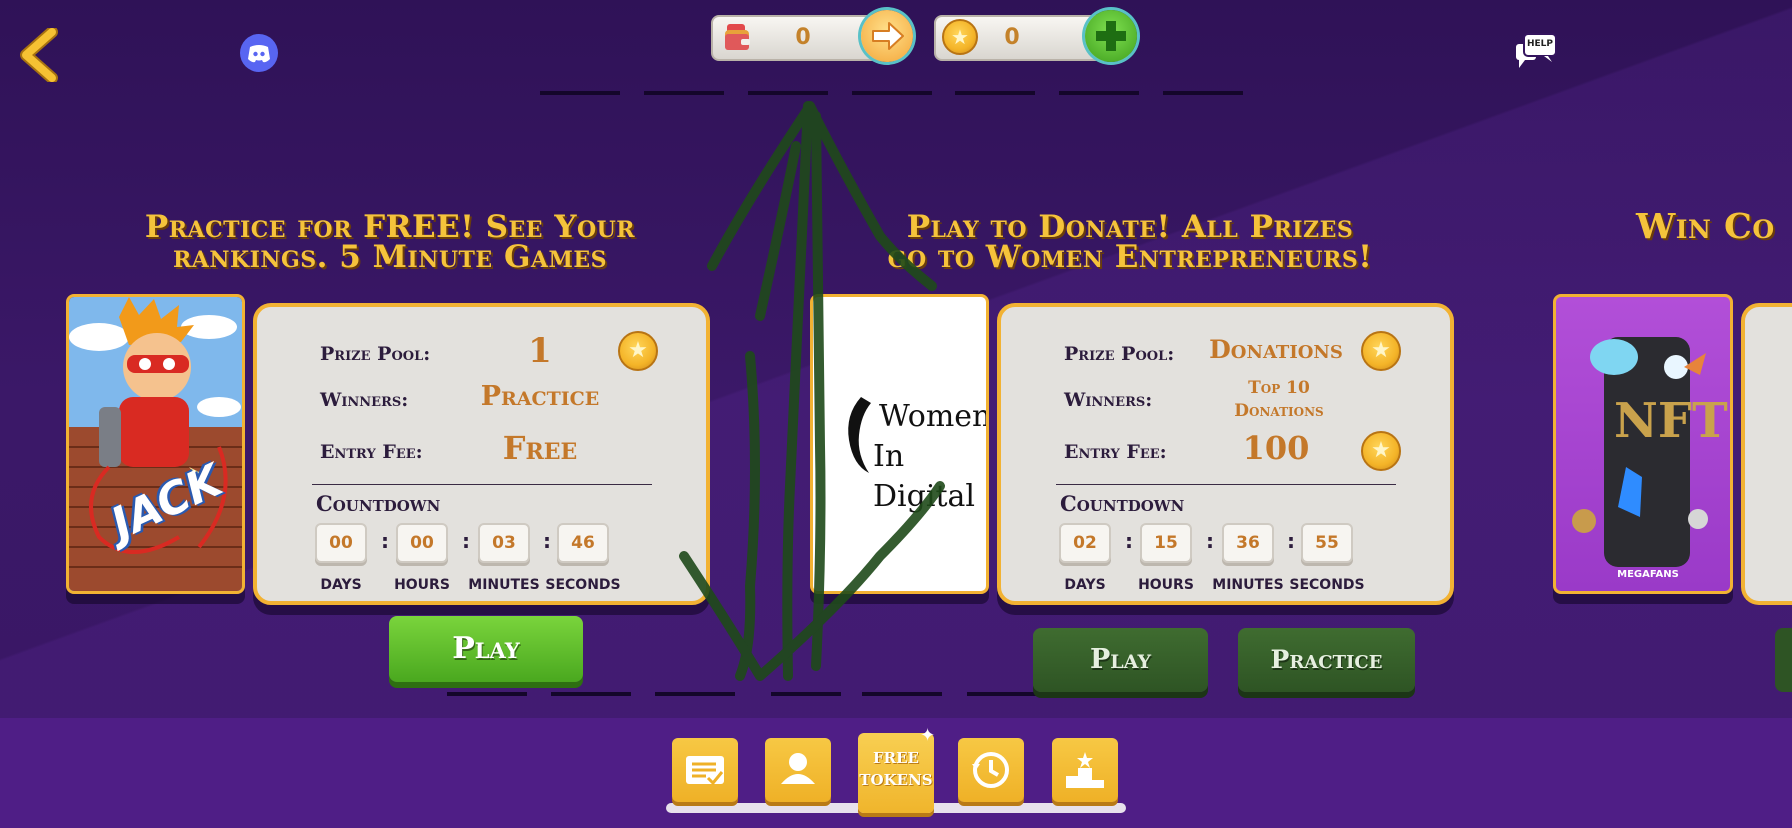 The image size is (1792, 828). Describe the element at coordinates (928, 735) in the screenshot. I see `sparkle-icon: ✦` at that location.